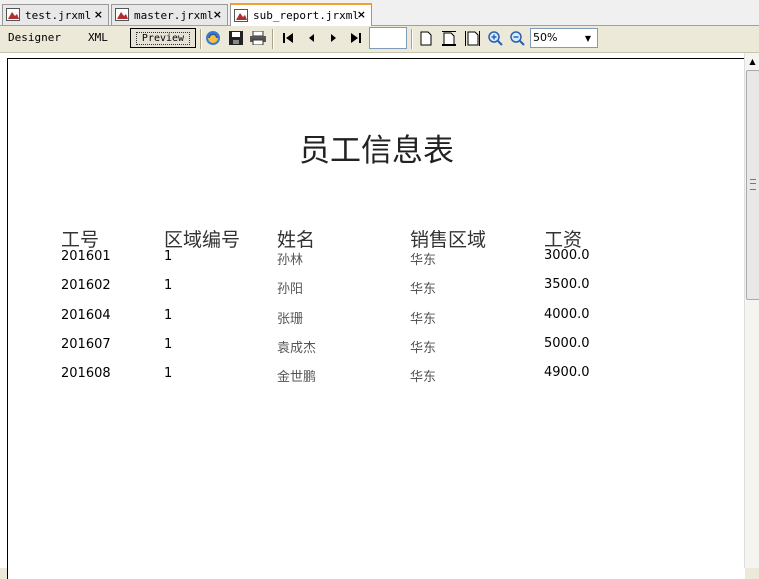  I want to click on table-cell-name: 袁成杰, so click(297, 348).